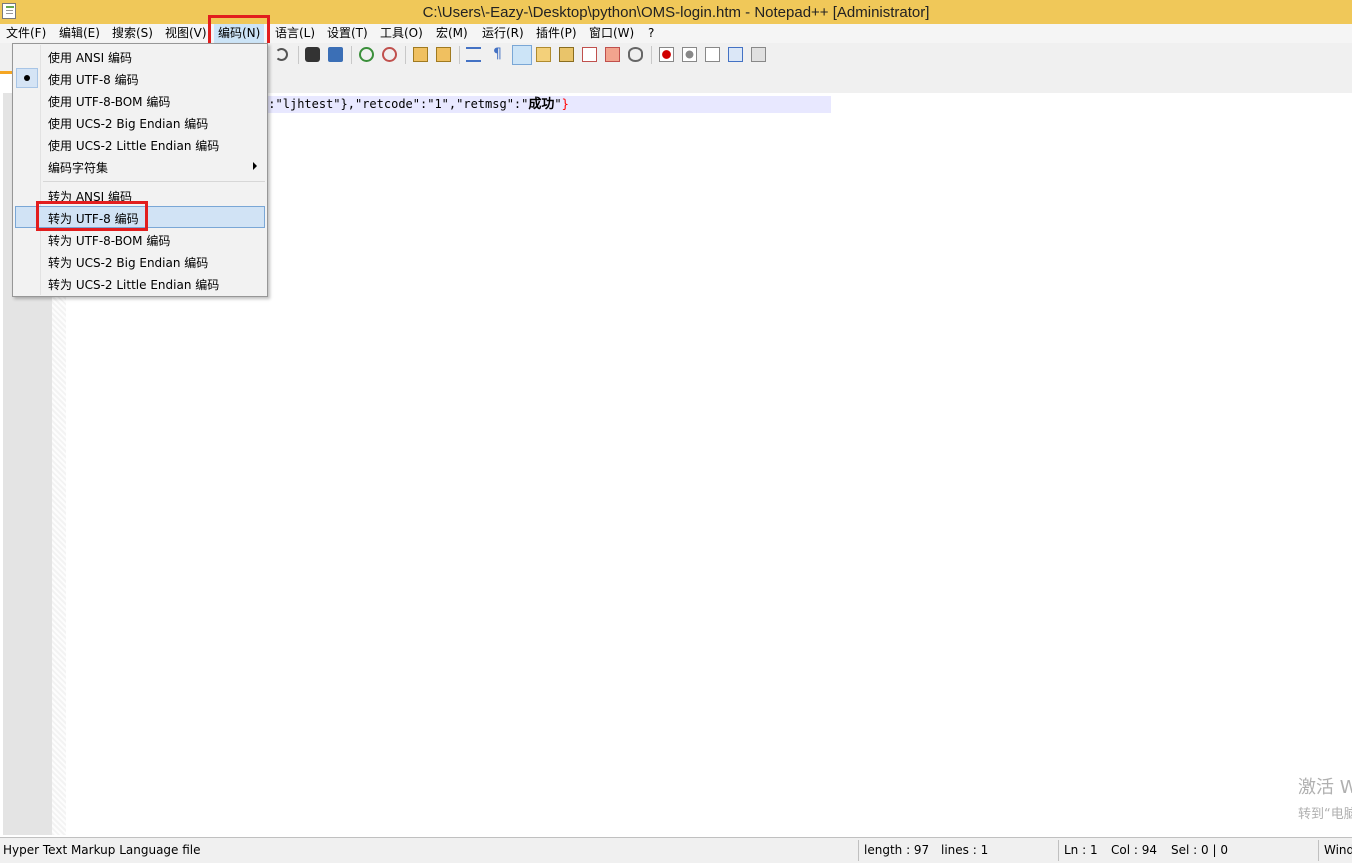 This screenshot has width=1352, height=863. What do you see at coordinates (420, 54) in the screenshot?
I see `sync-vertical-icon` at bounding box center [420, 54].